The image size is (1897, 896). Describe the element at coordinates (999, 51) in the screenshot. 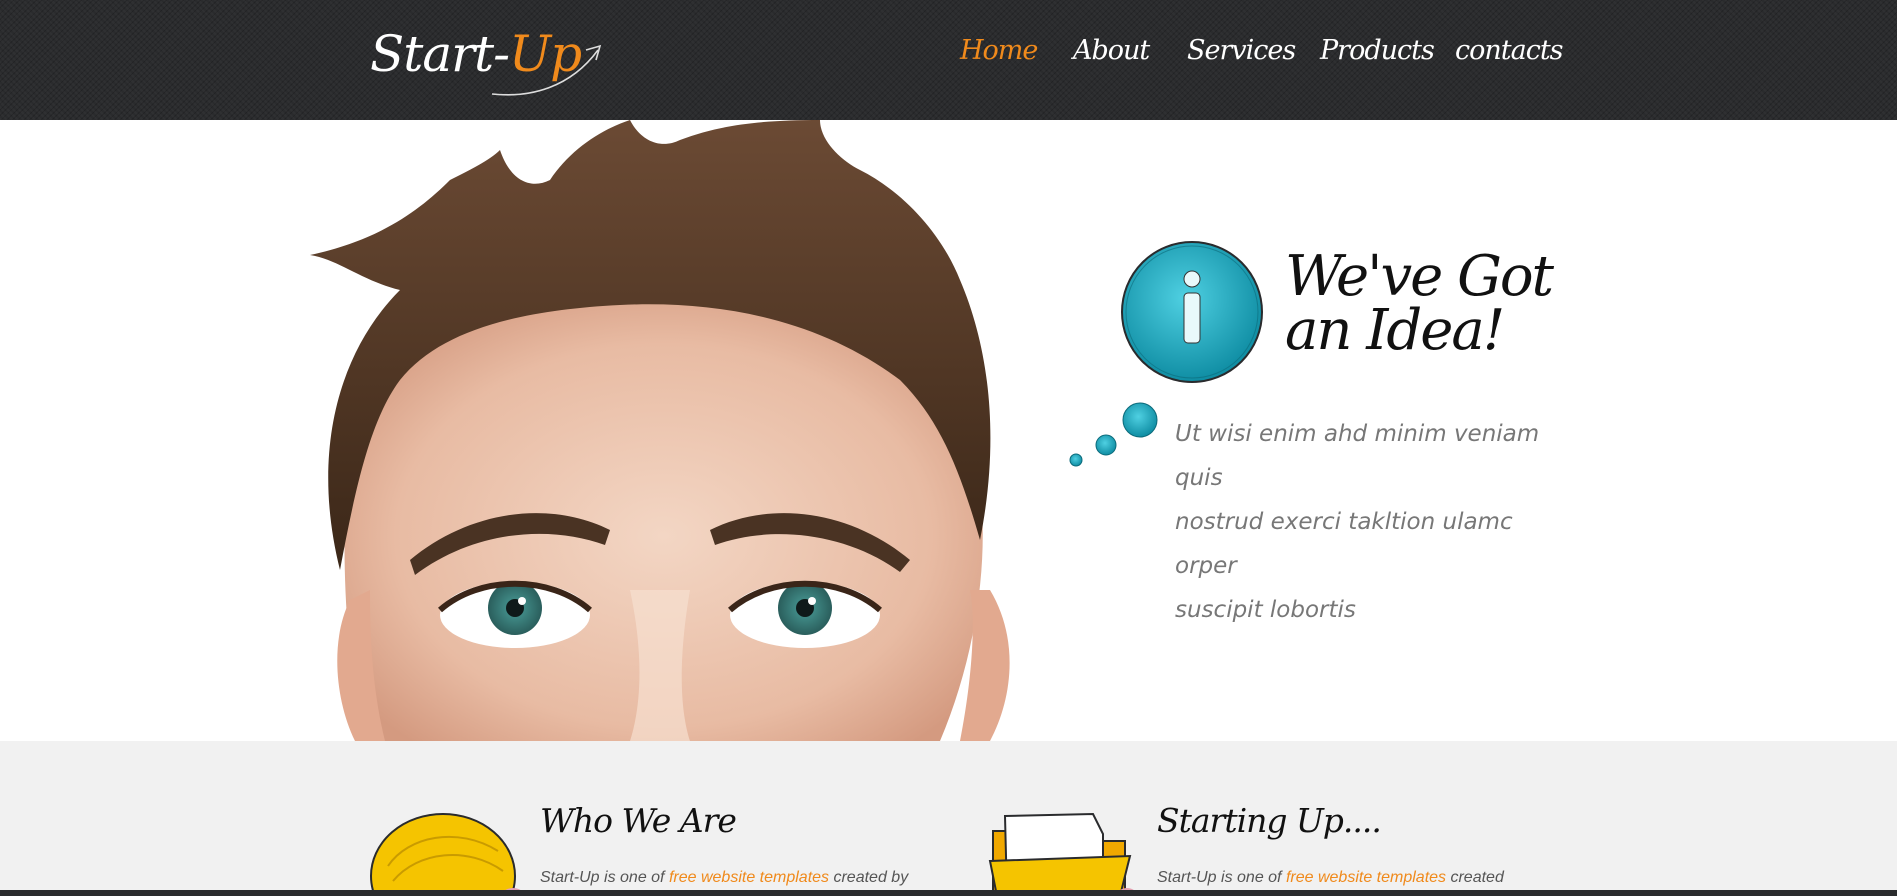

I see `nav-item-home: Home` at that location.